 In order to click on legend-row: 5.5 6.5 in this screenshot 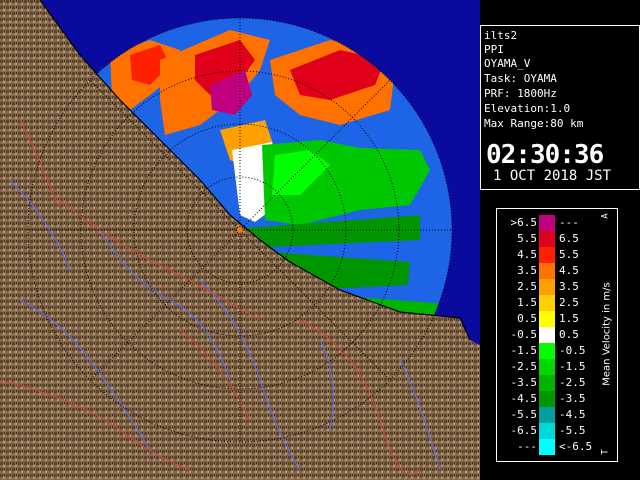, I will do `click(549, 239)`.